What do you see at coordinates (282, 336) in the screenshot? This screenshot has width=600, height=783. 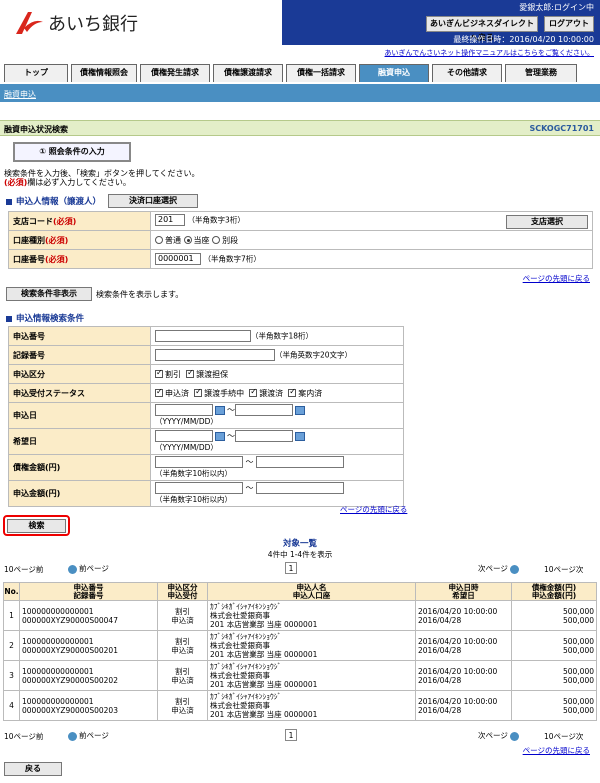 I see `app-no-hint: （半角数字18桁）` at bounding box center [282, 336].